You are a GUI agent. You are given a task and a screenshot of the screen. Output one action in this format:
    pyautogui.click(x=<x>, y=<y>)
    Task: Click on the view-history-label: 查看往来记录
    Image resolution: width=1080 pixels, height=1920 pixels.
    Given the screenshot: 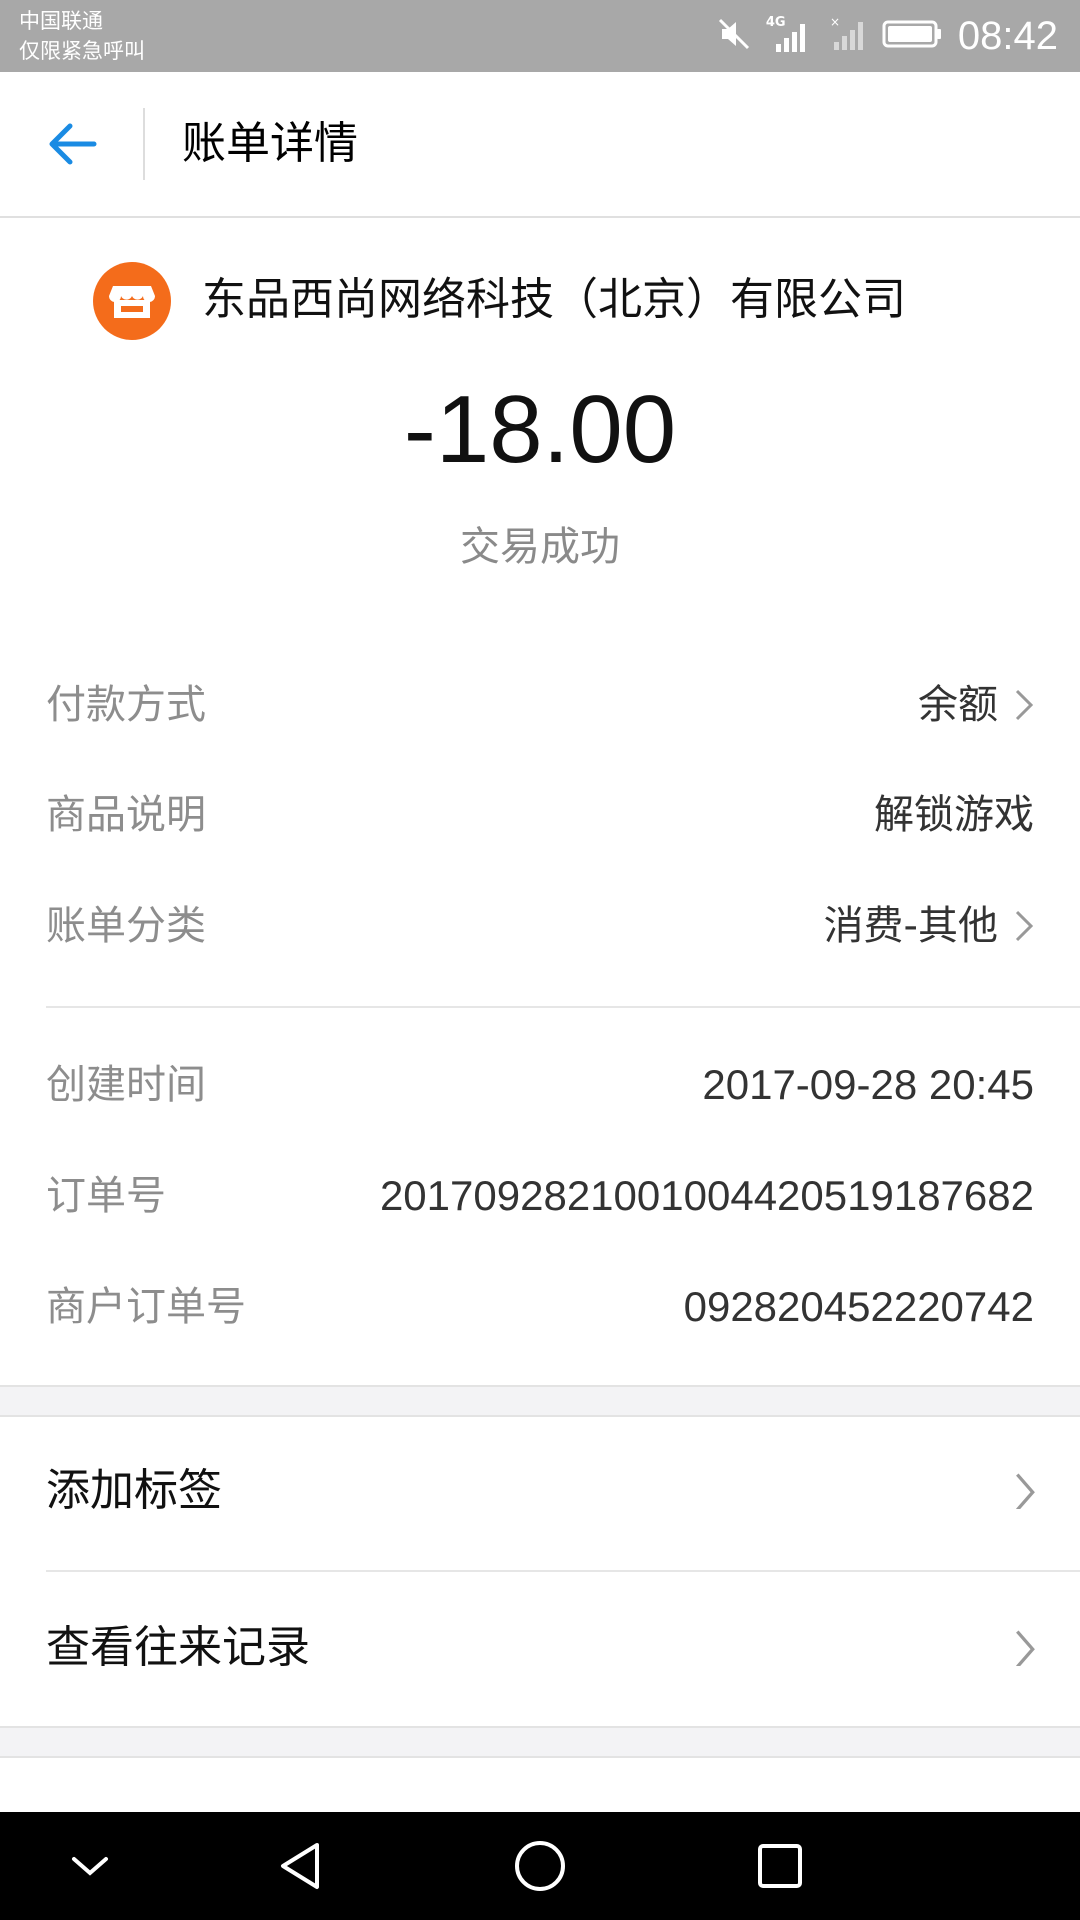 What is the action you would take?
    pyautogui.click(x=178, y=1647)
    